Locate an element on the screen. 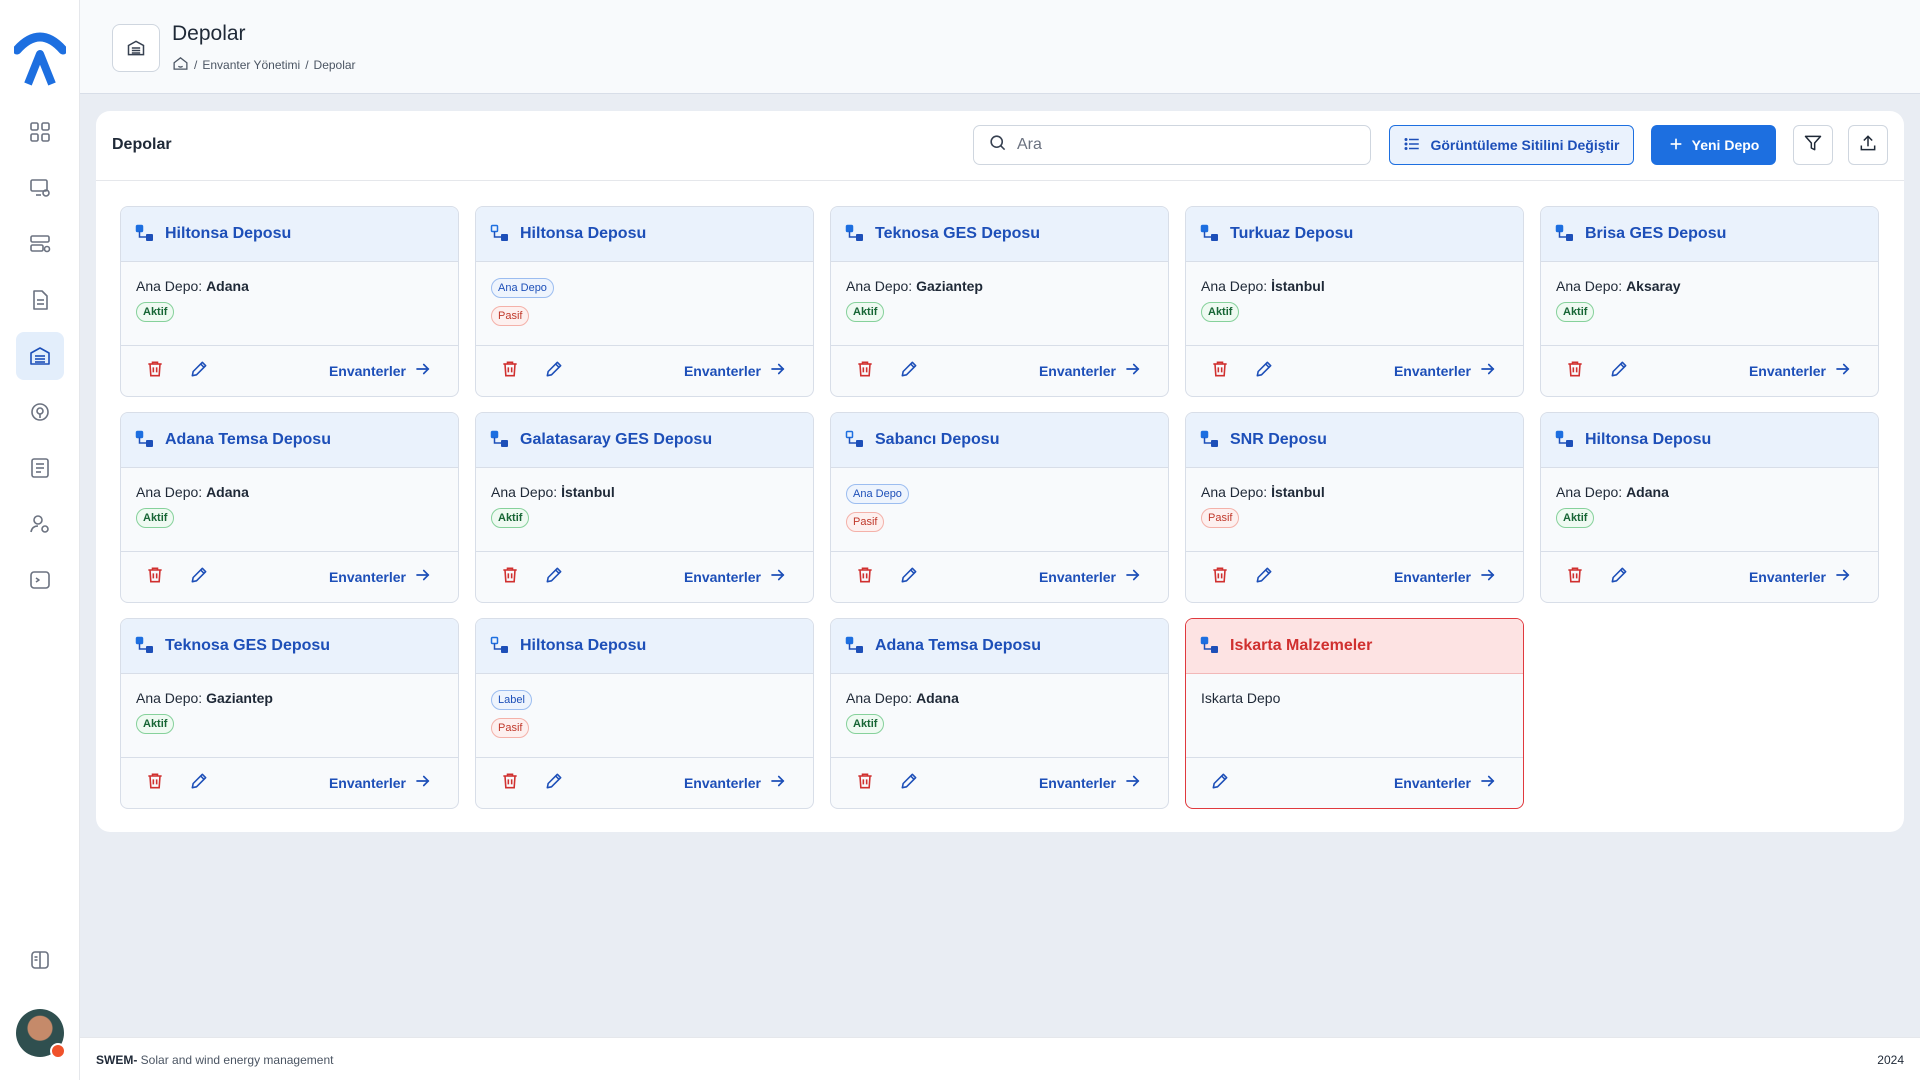  card-header: Galatasaray GES Deposu is located at coordinates (644, 440).